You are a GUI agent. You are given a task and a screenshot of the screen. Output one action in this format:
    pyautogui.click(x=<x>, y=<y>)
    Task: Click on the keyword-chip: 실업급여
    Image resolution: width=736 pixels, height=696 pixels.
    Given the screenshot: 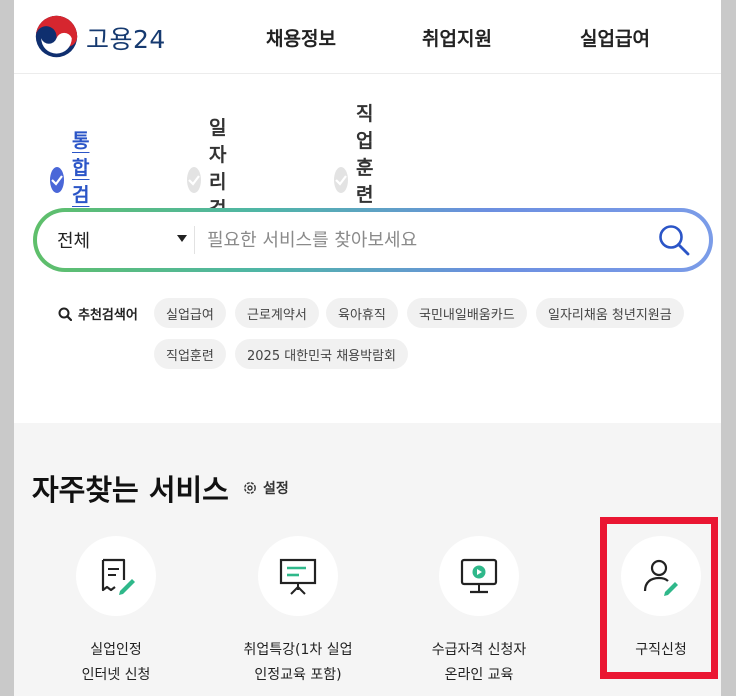 What is the action you would take?
    pyautogui.click(x=190, y=313)
    